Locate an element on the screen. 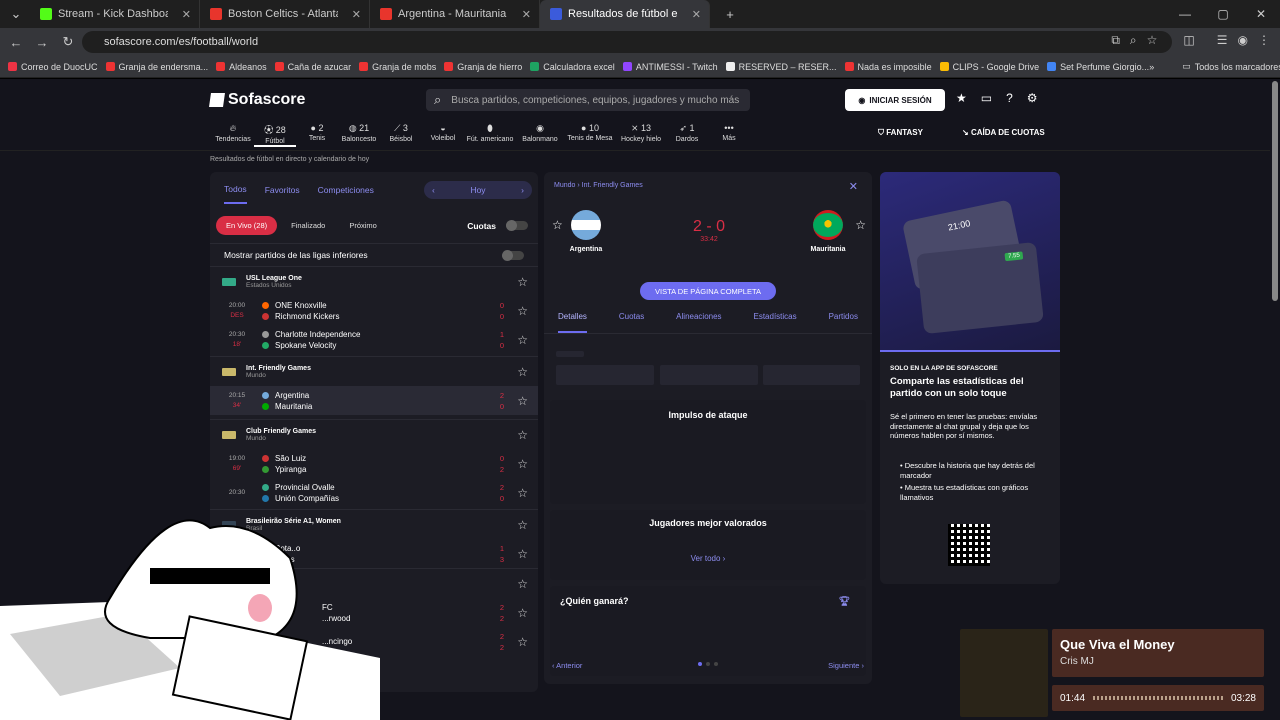 This screenshot has width=1280, height=720. away-team: Mauritania is located at coordinates (828, 231).